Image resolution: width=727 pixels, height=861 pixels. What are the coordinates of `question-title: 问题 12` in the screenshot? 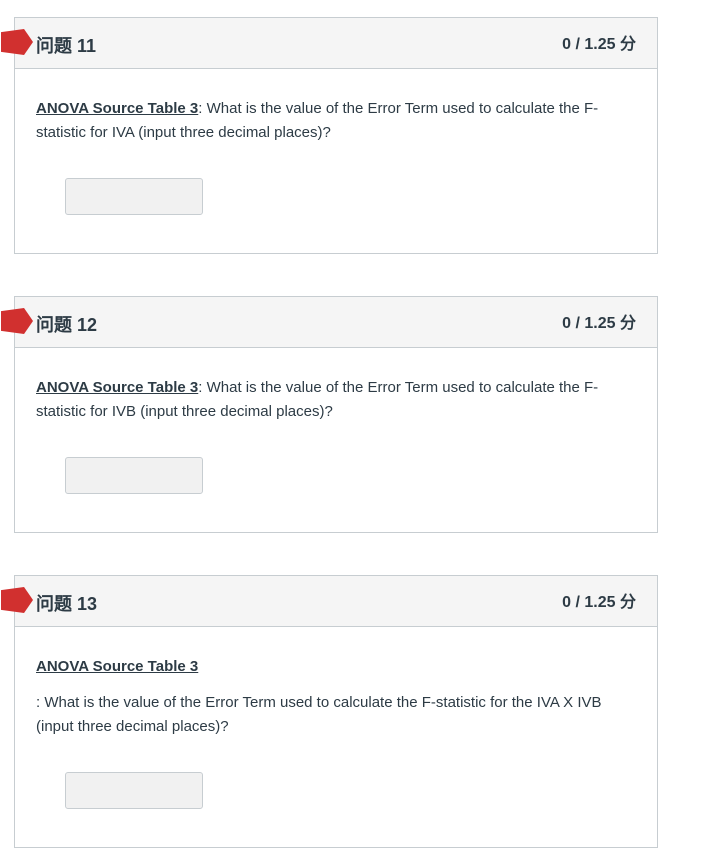 It's located at (67, 325).